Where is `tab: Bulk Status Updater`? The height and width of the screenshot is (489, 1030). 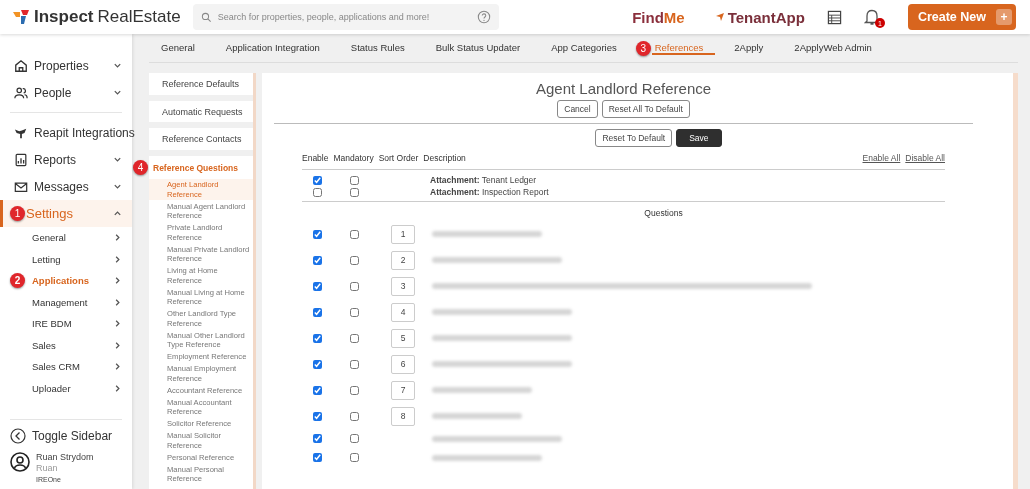
tab: Bulk Status Updater is located at coordinates (478, 48).